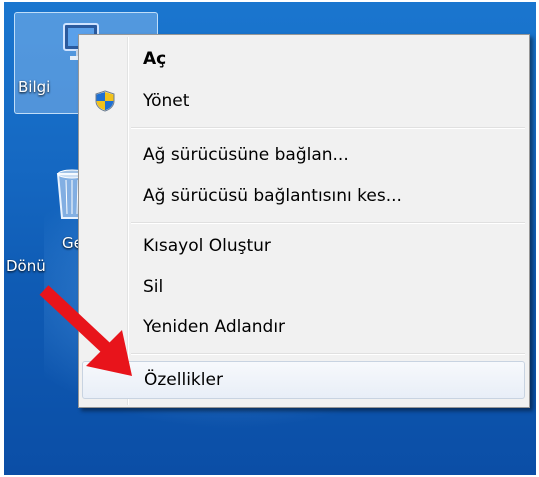 The width and height of the screenshot is (539, 477). I want to click on menu-item-rename: Yeniden Adlandır, so click(304, 327).